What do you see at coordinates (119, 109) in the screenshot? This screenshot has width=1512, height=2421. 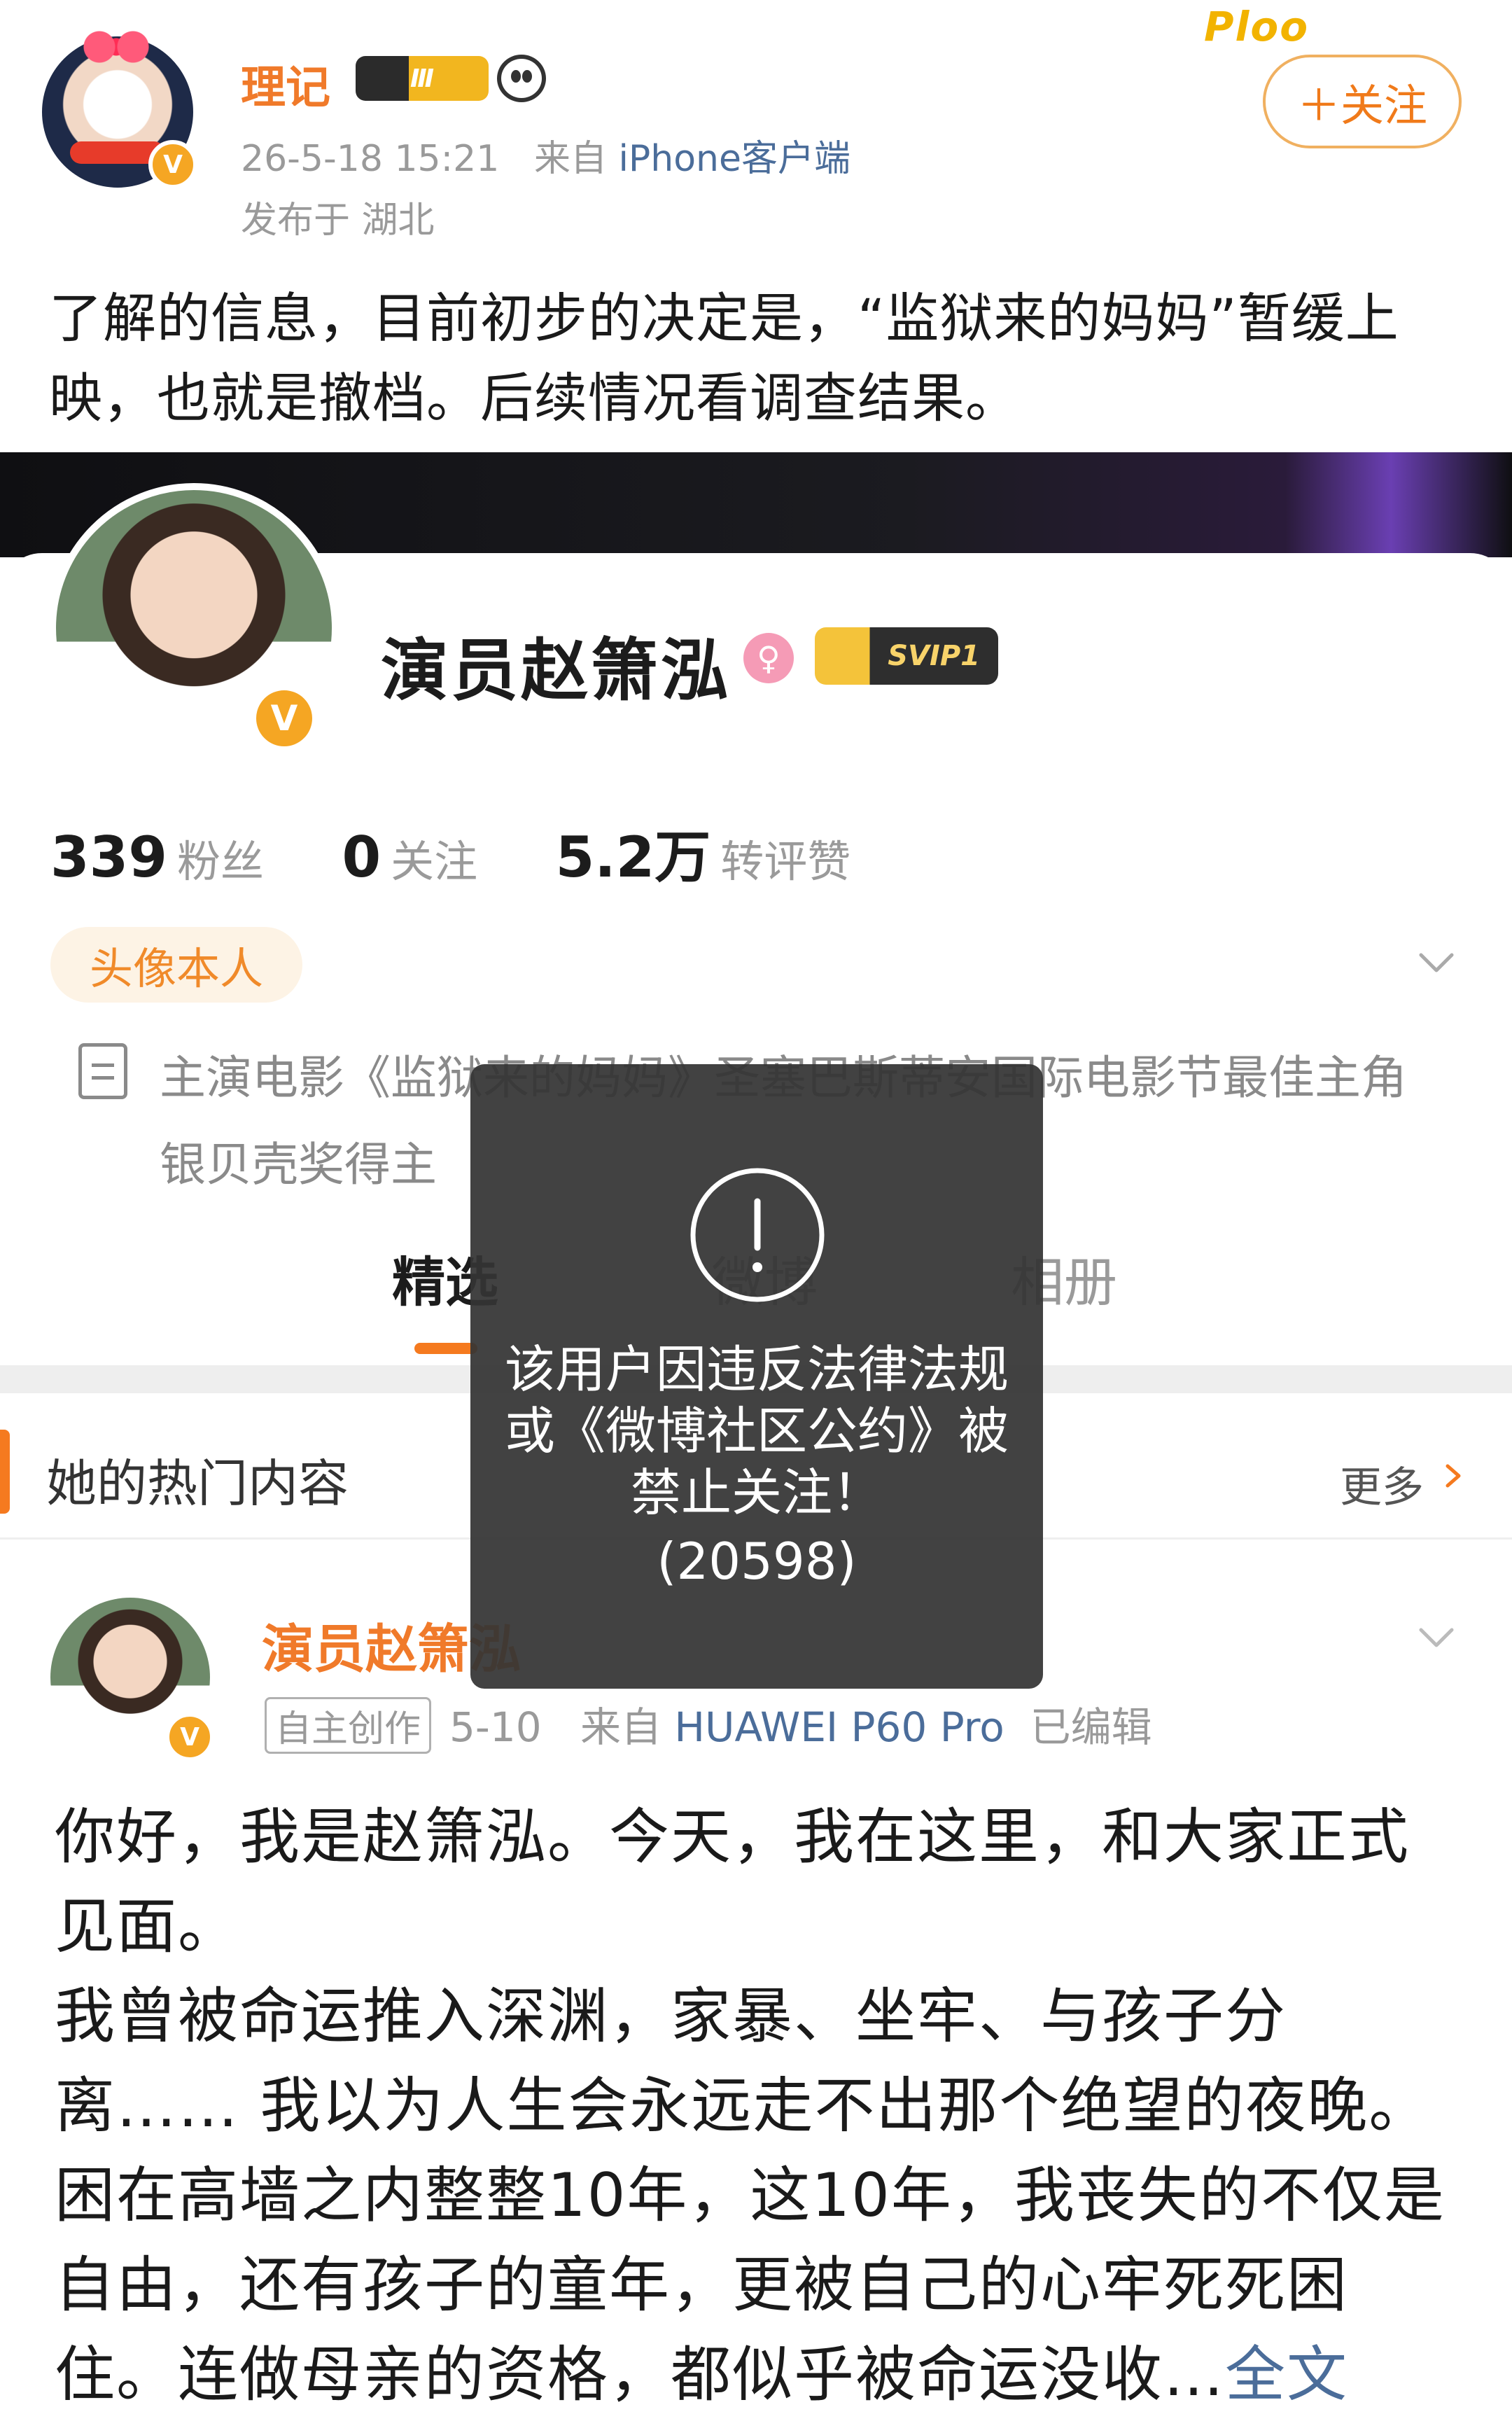 I see `top-post-avatar: V` at bounding box center [119, 109].